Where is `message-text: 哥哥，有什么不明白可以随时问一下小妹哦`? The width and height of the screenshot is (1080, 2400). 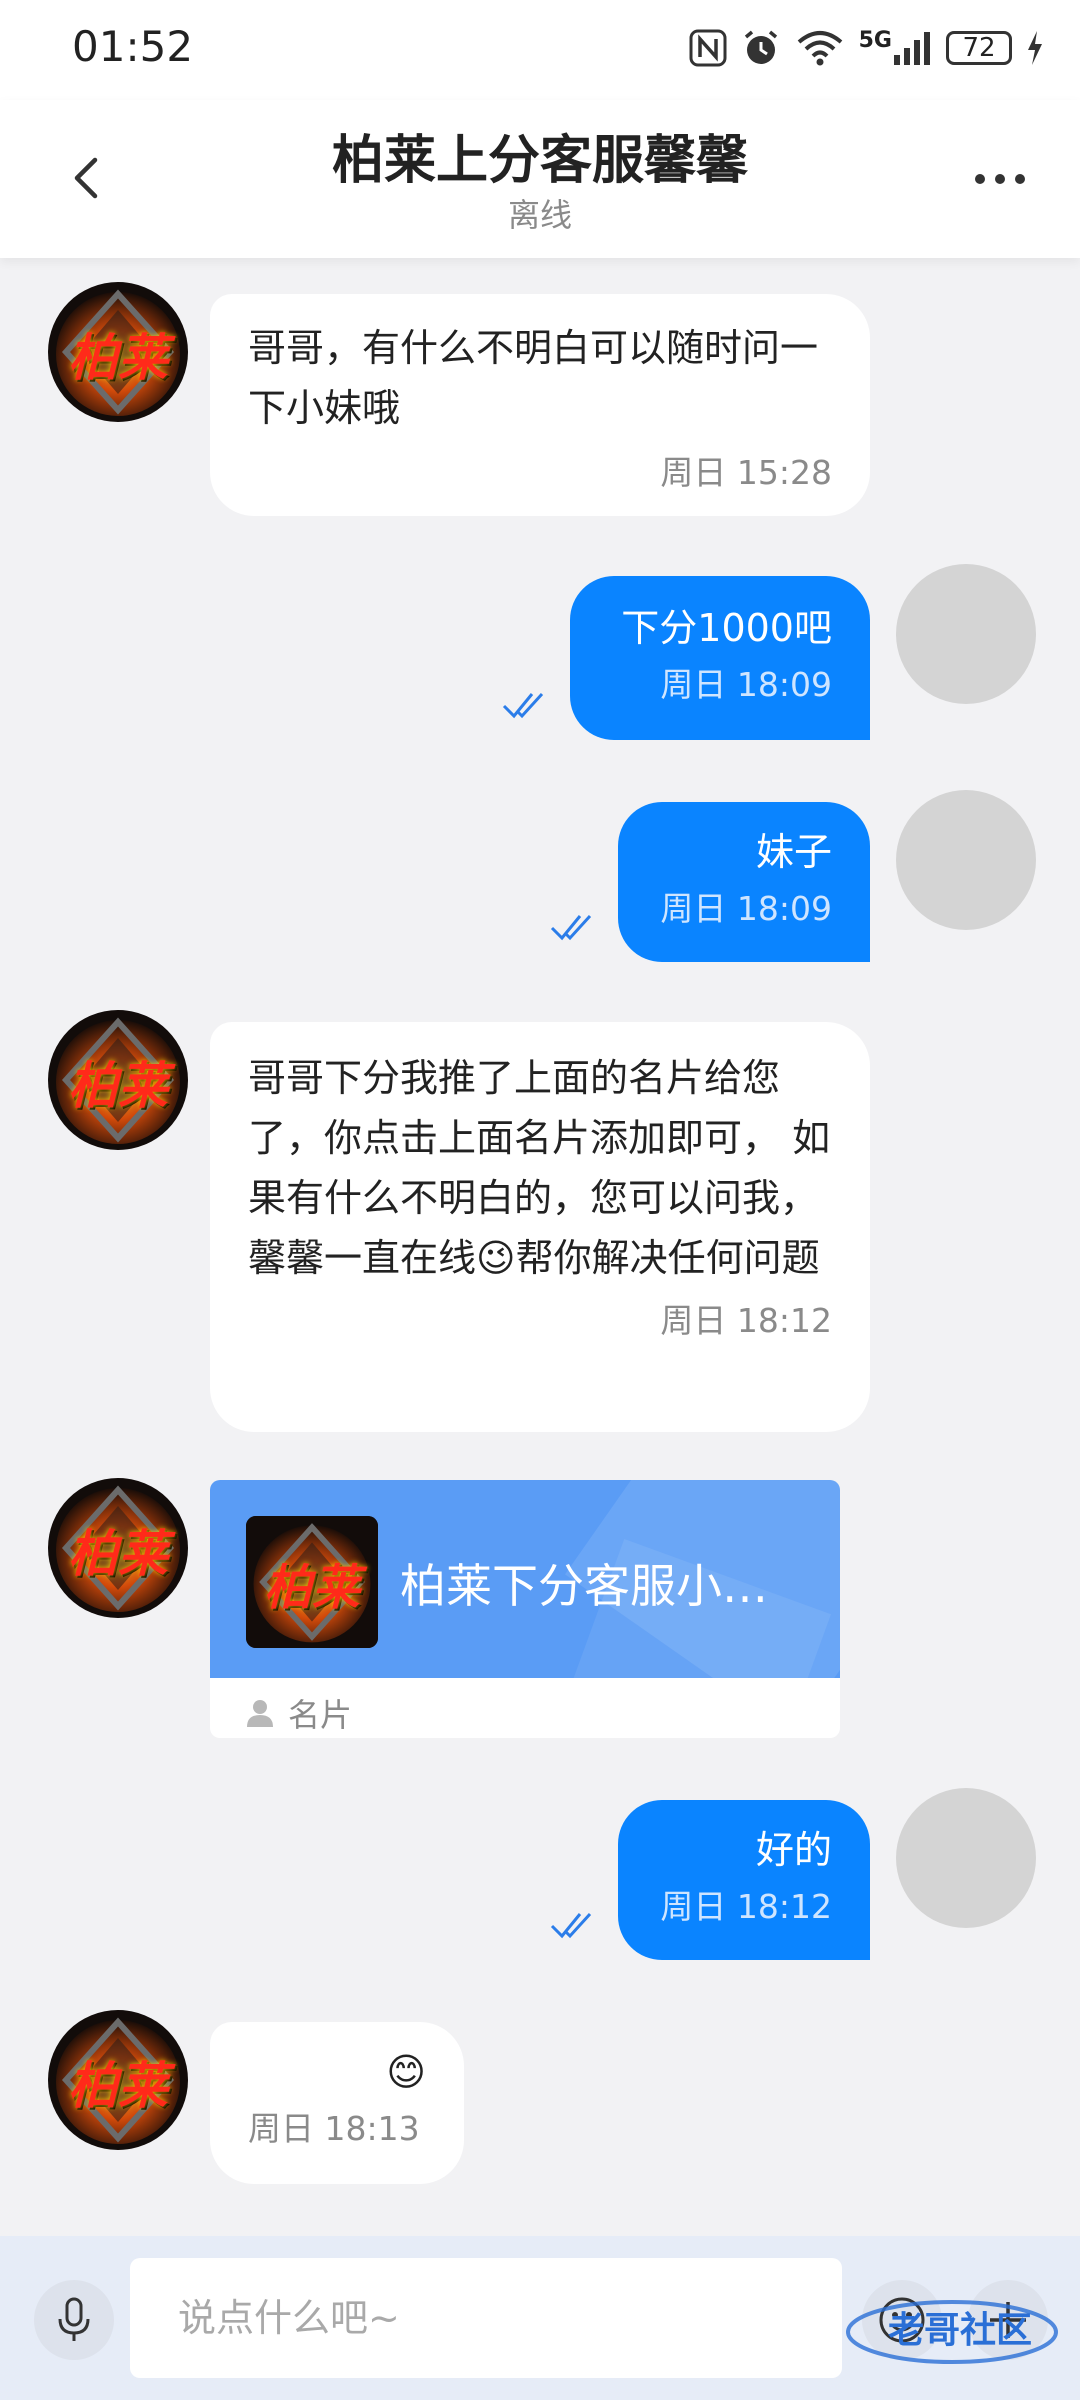
message-text: 哥哥，有什么不明白可以随时问一下小妹哦 is located at coordinates (533, 378).